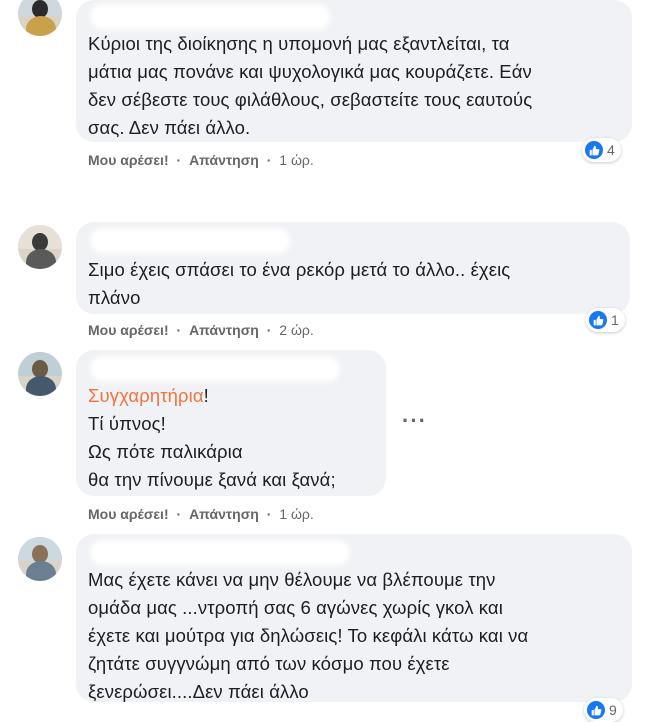 Image resolution: width=662 pixels, height=722 pixels. What do you see at coordinates (165, 451) in the screenshot?
I see `comment-text-line: Ως πότε παλικάρια` at bounding box center [165, 451].